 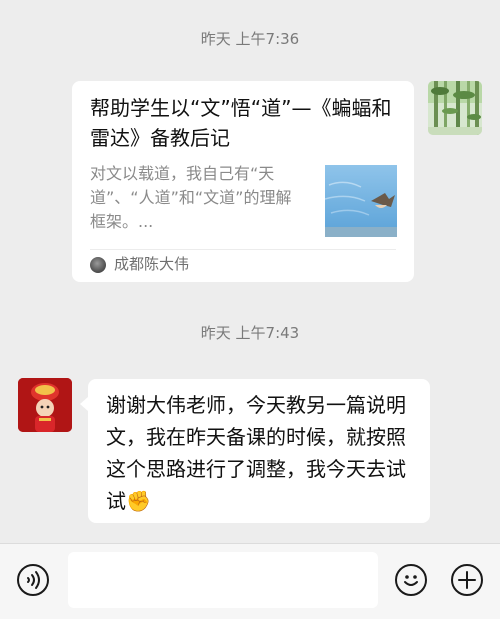 I want to click on bamboo-avatar-image, so click(x=455, y=108).